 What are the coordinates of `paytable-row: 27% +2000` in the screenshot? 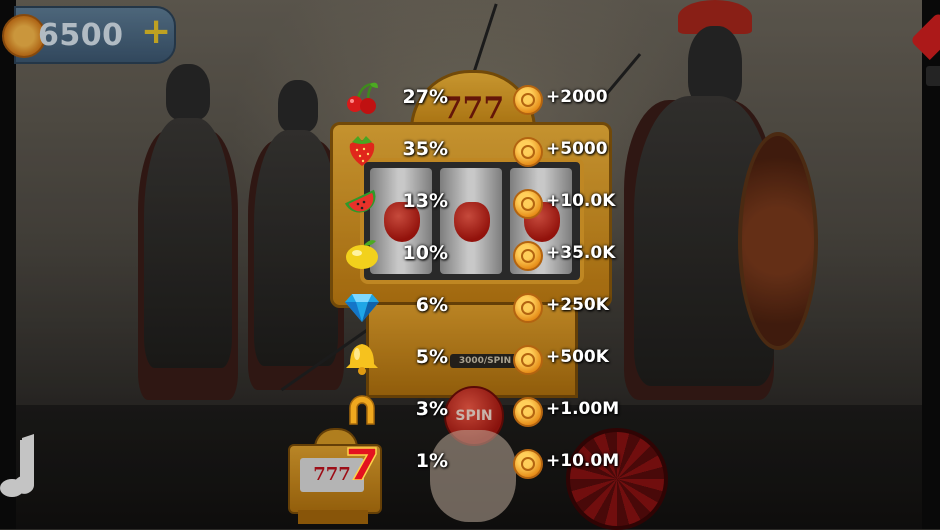 It's located at (481, 98).